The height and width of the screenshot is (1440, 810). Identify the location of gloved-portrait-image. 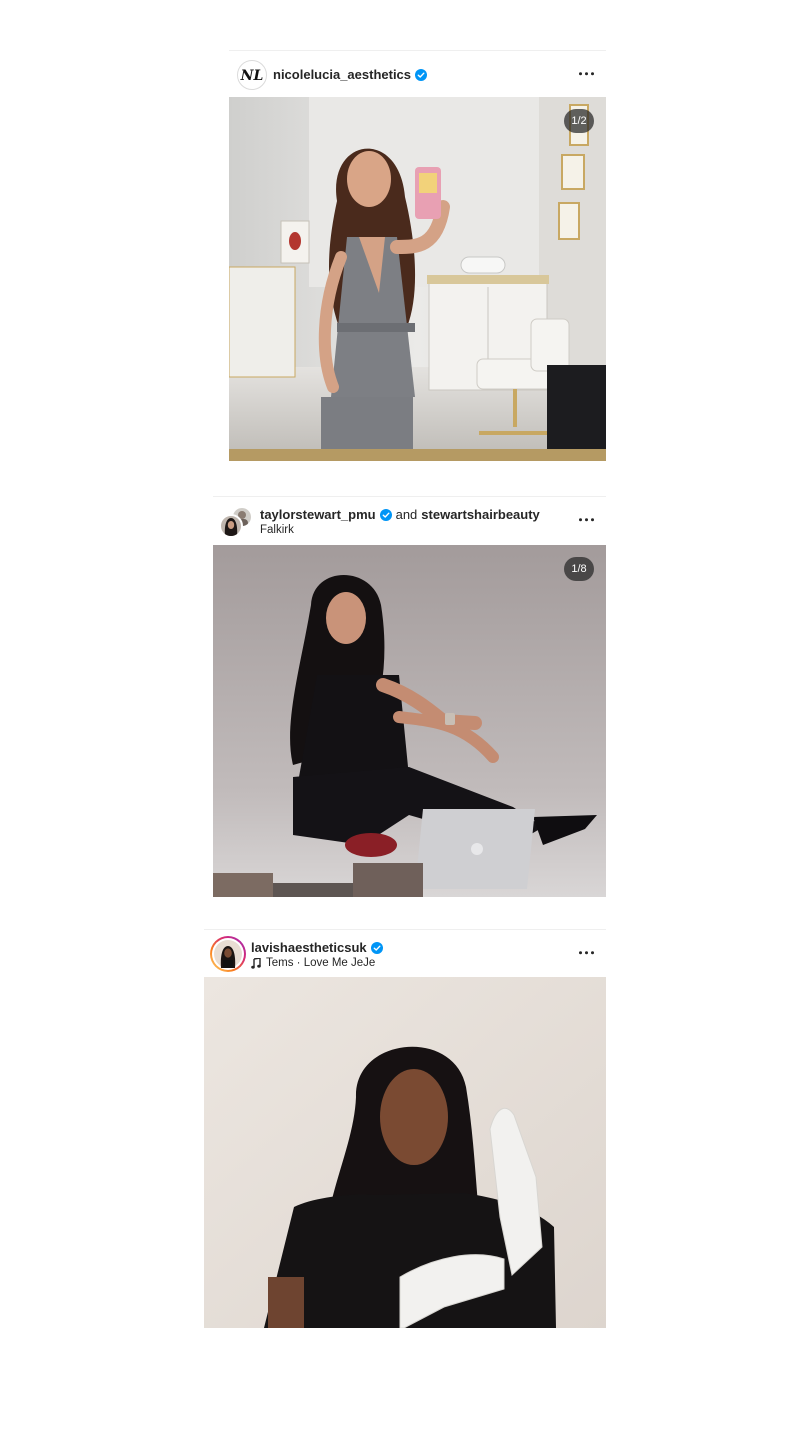
(405, 1152).